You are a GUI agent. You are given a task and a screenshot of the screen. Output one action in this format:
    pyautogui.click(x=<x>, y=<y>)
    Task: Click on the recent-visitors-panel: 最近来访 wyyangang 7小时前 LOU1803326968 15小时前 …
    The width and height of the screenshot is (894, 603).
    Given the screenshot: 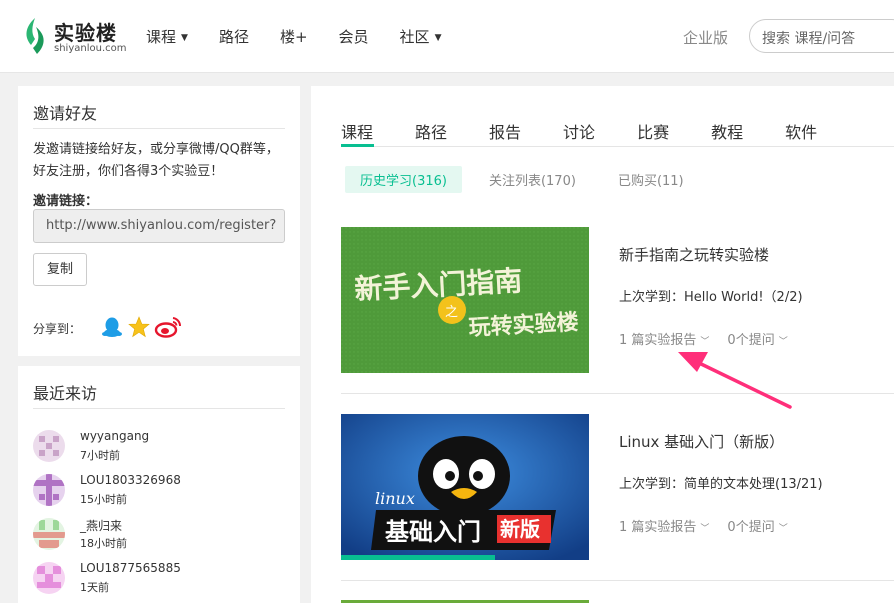 What is the action you would take?
    pyautogui.click(x=159, y=484)
    